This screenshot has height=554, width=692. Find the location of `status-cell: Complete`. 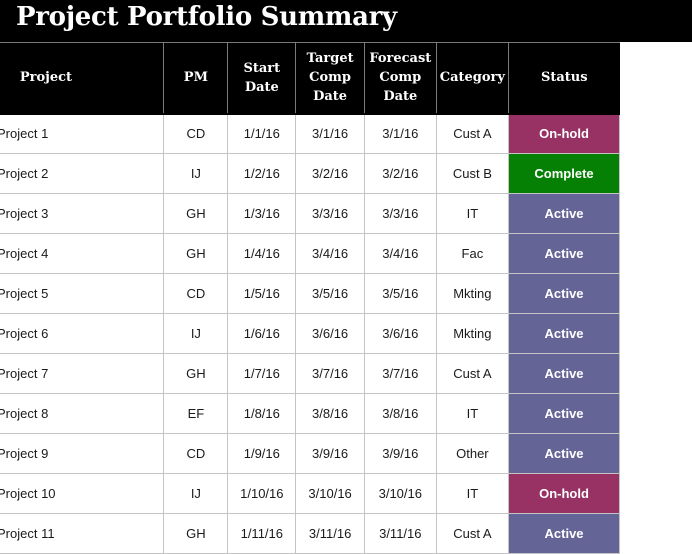

status-cell: Complete is located at coordinates (564, 173).